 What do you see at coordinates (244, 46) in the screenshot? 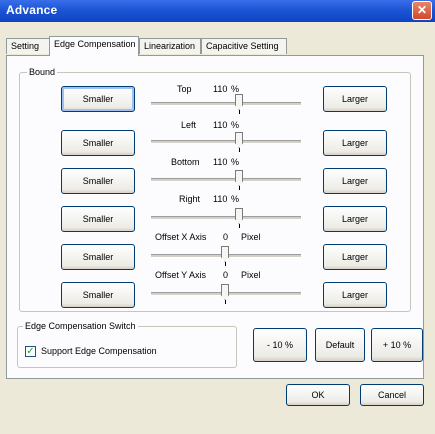
I see `tab-capacitive-setting: Capacitive Setting` at bounding box center [244, 46].